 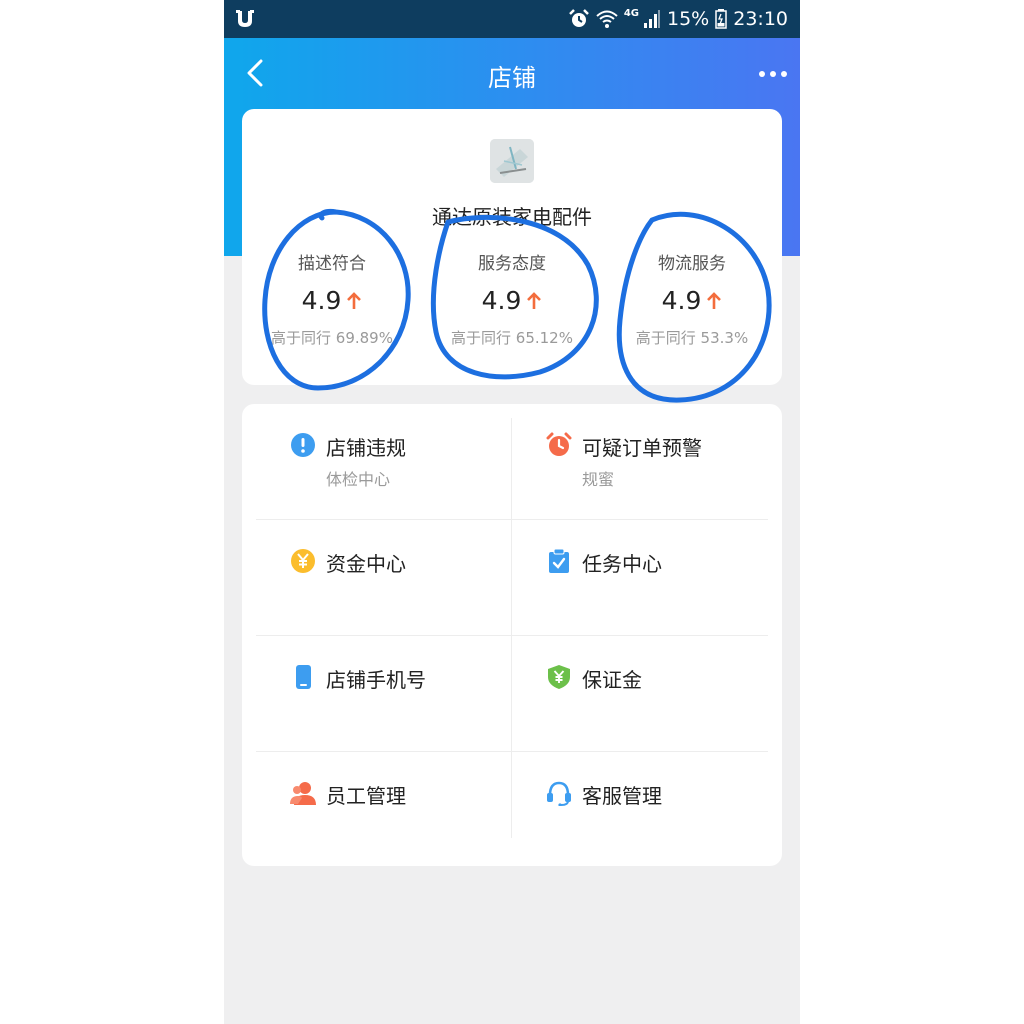 I want to click on battery-percentage: 15%, so click(x=688, y=19).